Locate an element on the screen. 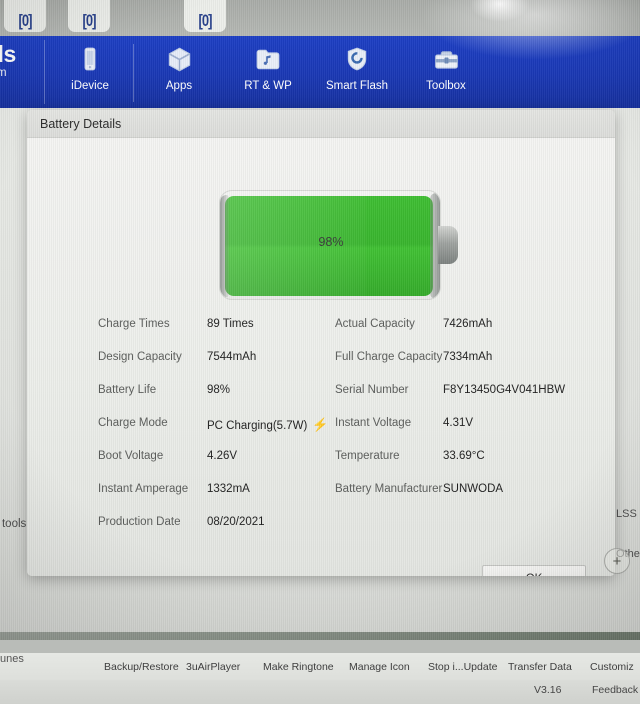 Image resolution: width=640 pixels, height=704 pixels. feedback-link: Feedback is located at coordinates (615, 690).